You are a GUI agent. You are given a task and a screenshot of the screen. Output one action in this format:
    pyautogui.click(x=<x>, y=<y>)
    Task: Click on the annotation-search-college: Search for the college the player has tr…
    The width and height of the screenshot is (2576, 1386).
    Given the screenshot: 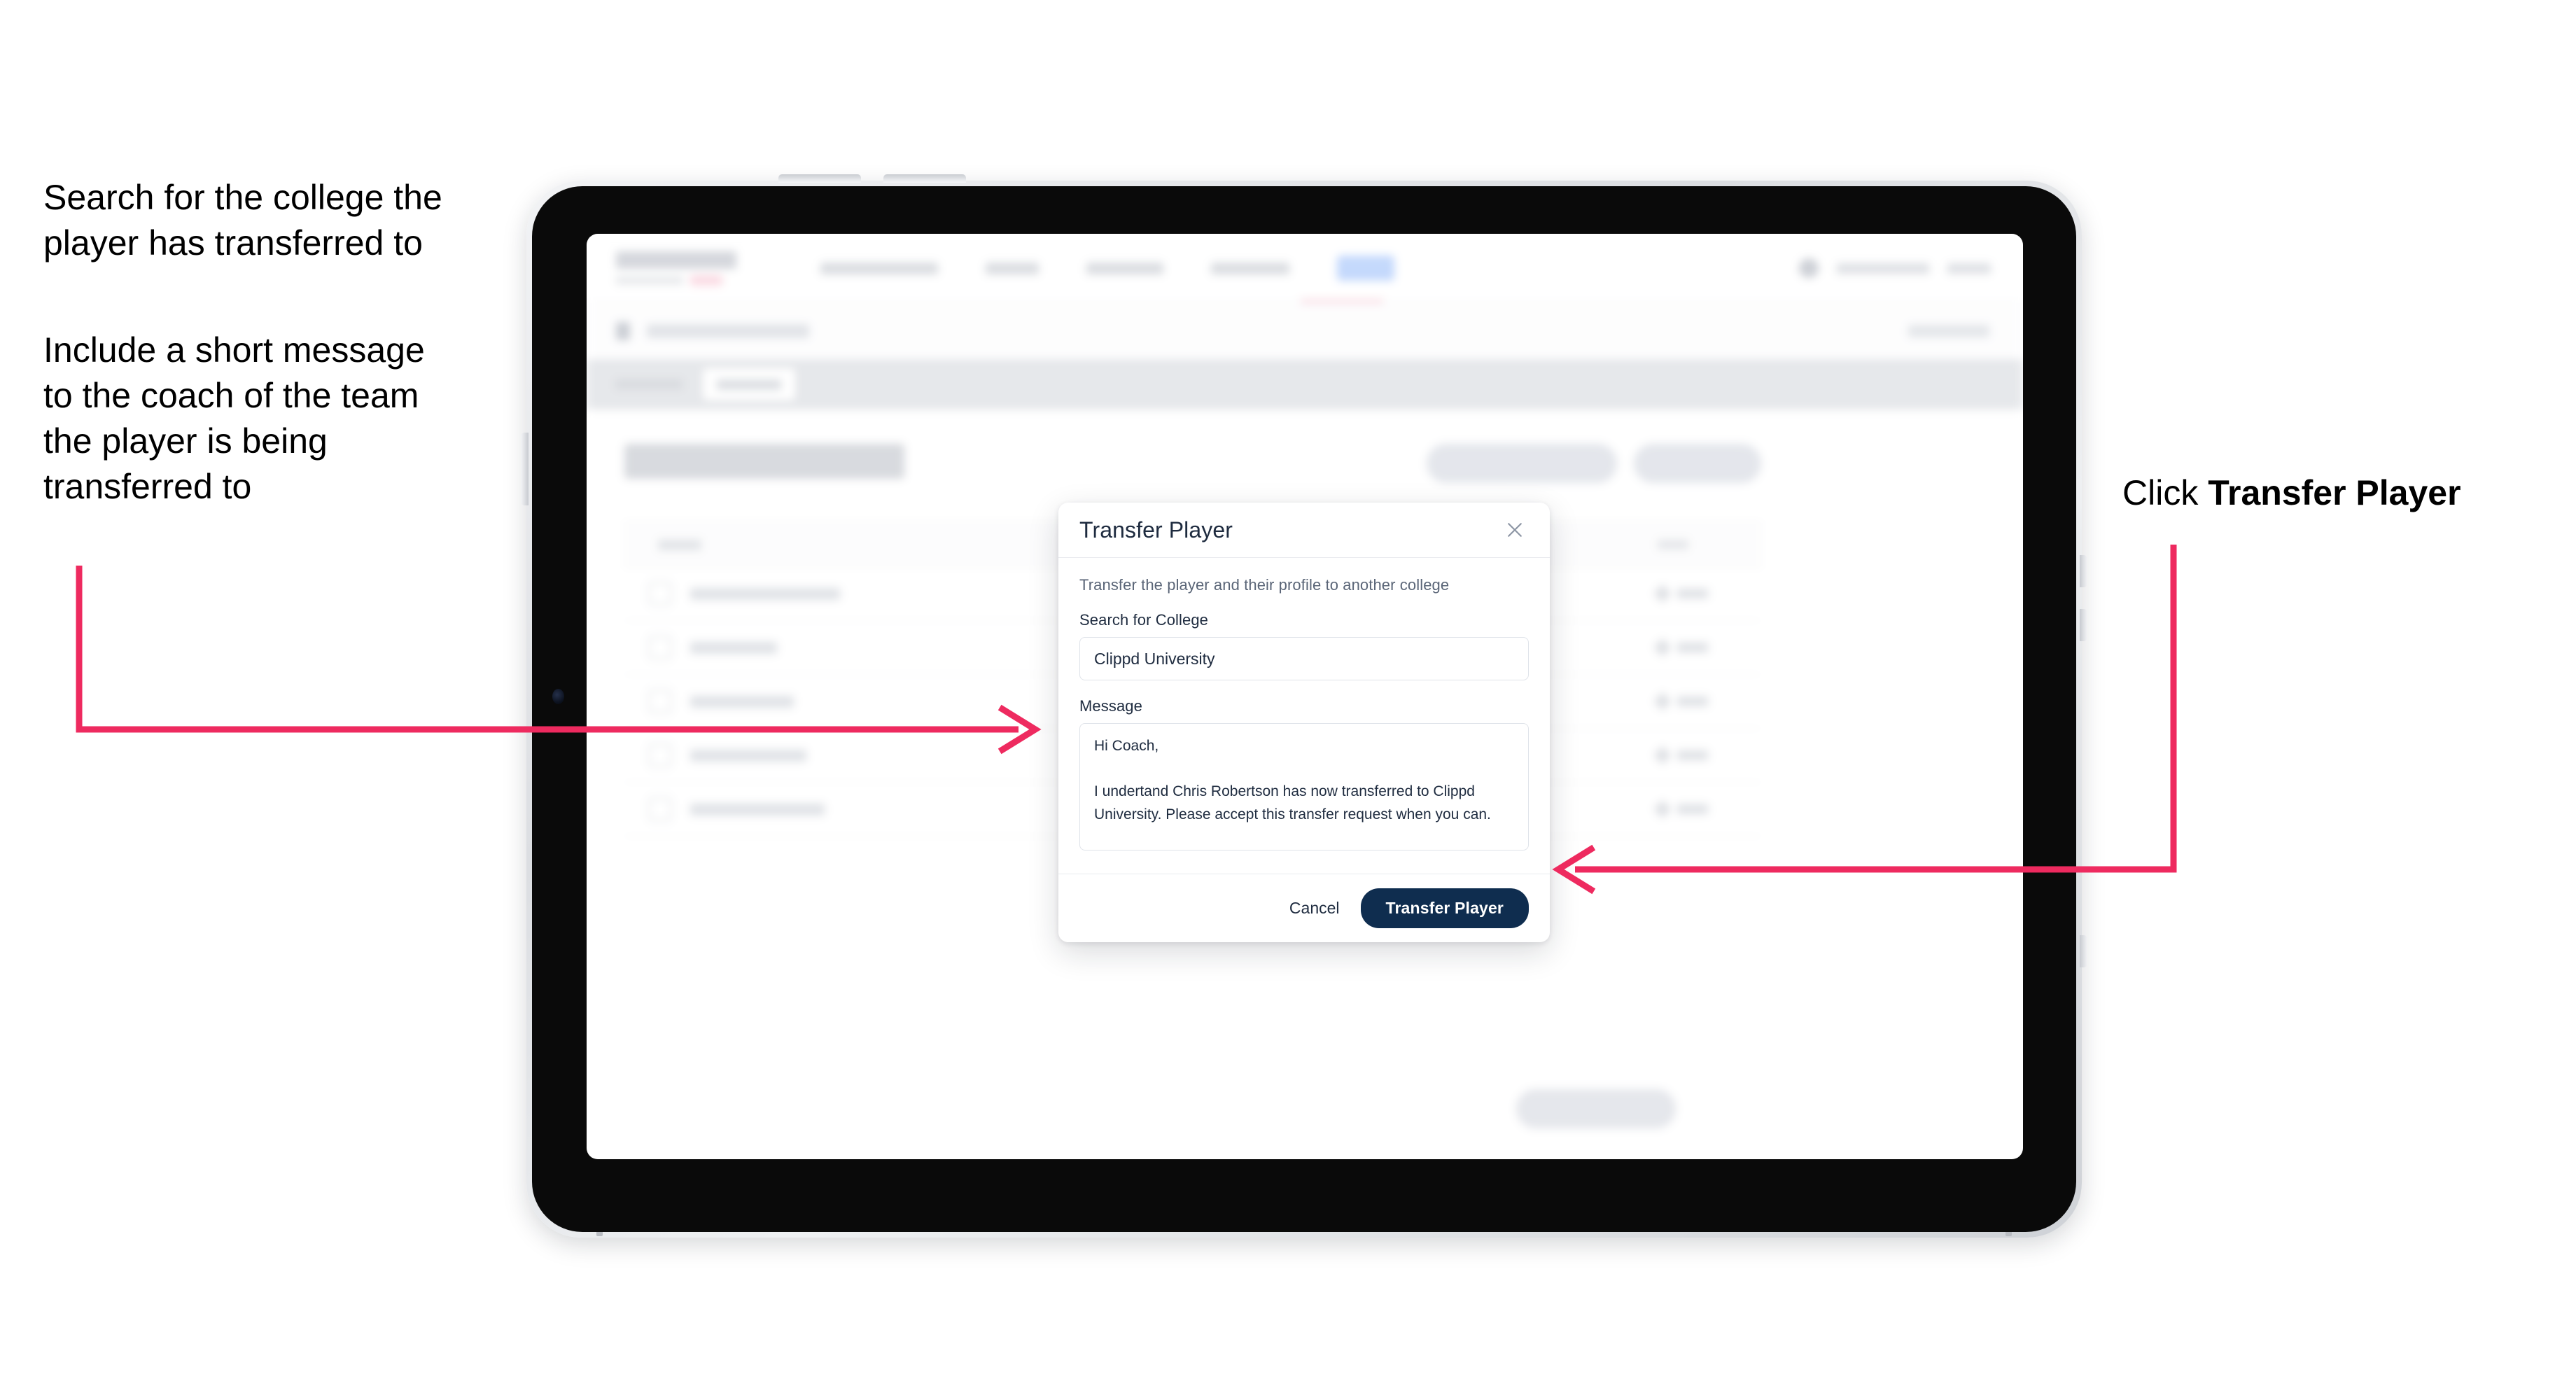 What is the action you would take?
    pyautogui.click(x=242, y=220)
    